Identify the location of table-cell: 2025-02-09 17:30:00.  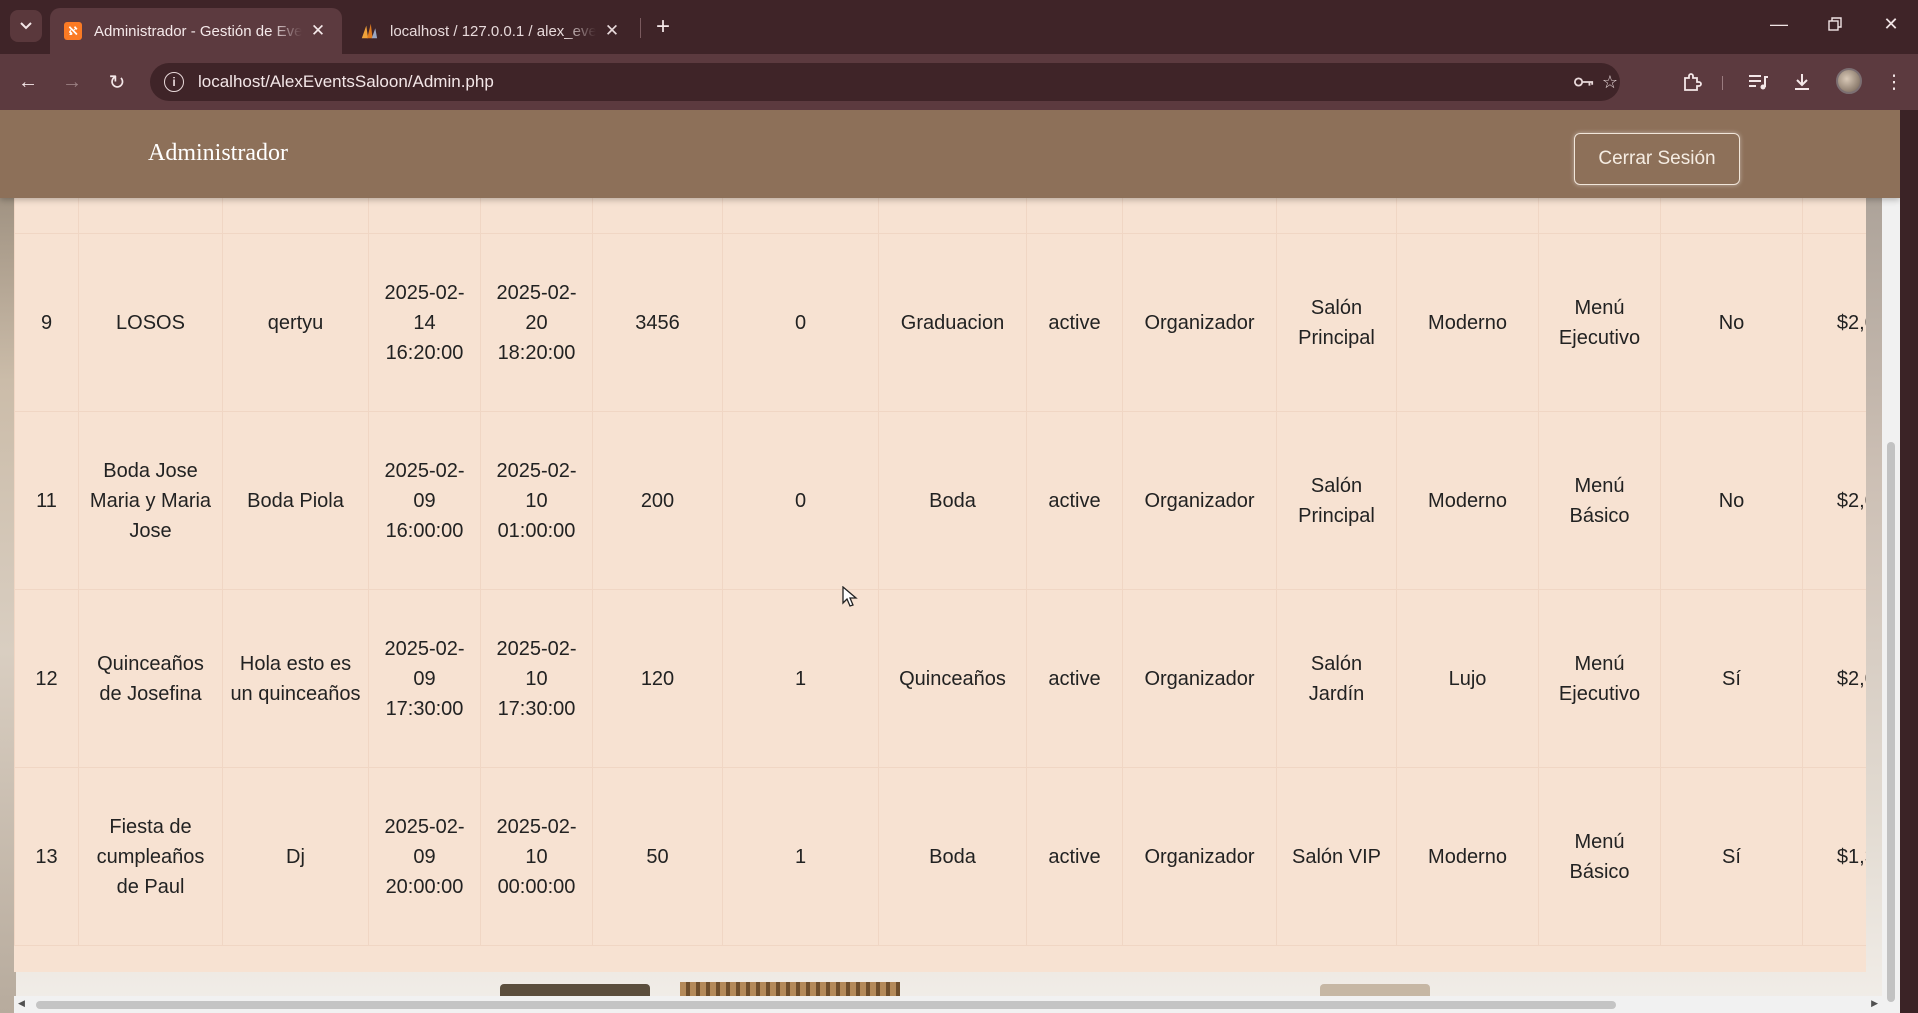
(424, 678).